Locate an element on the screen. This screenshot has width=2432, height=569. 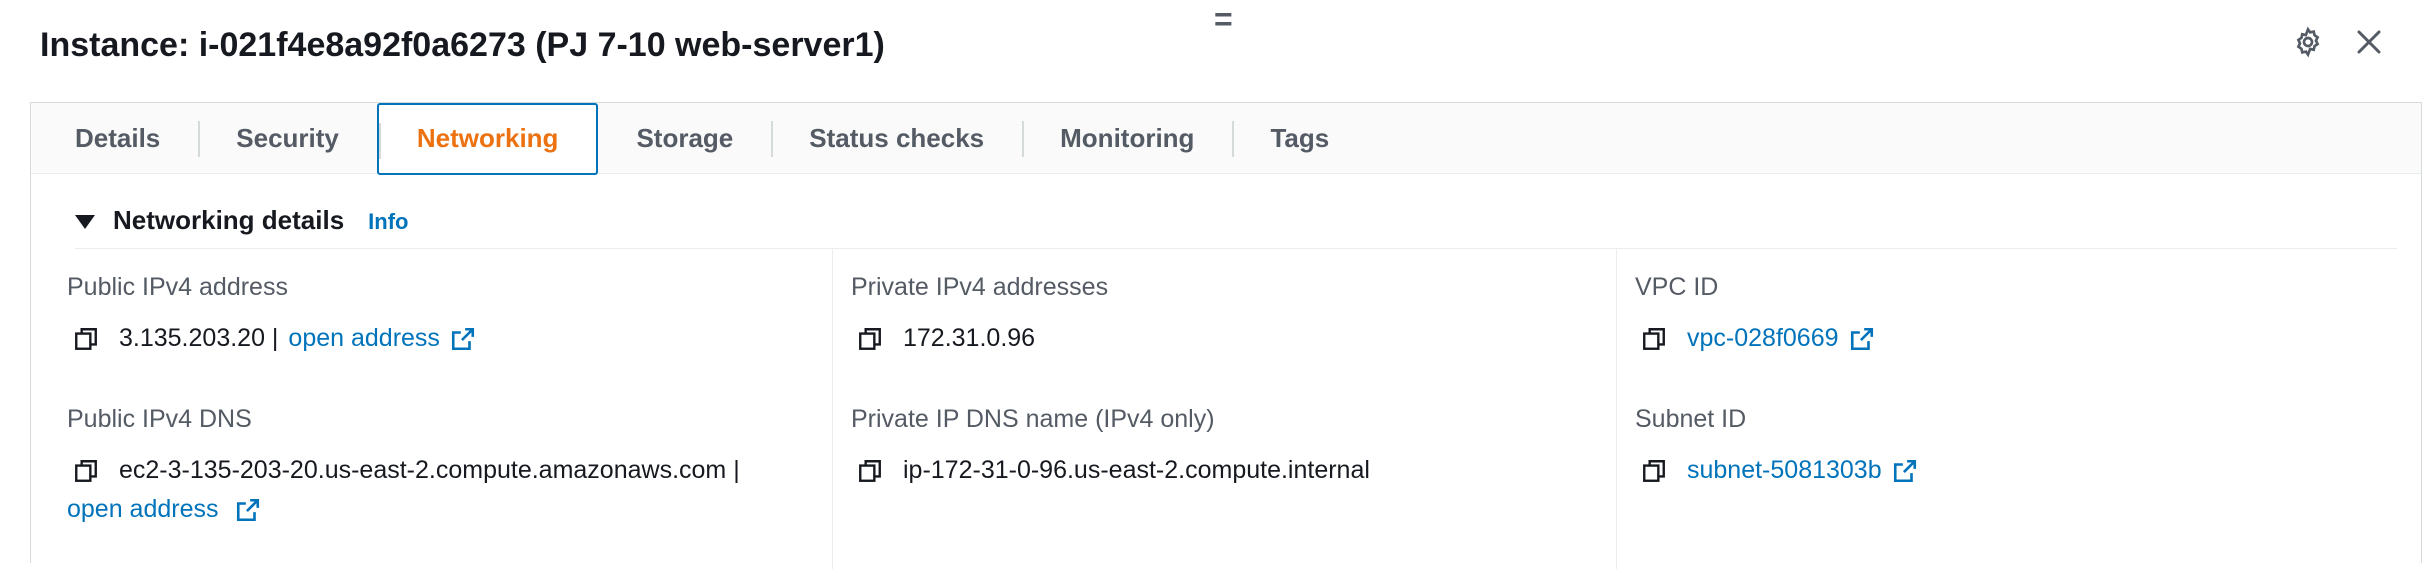
subnet-id-field: Subnet ID subnet-5081303b is located at coordinates (1776, 445).